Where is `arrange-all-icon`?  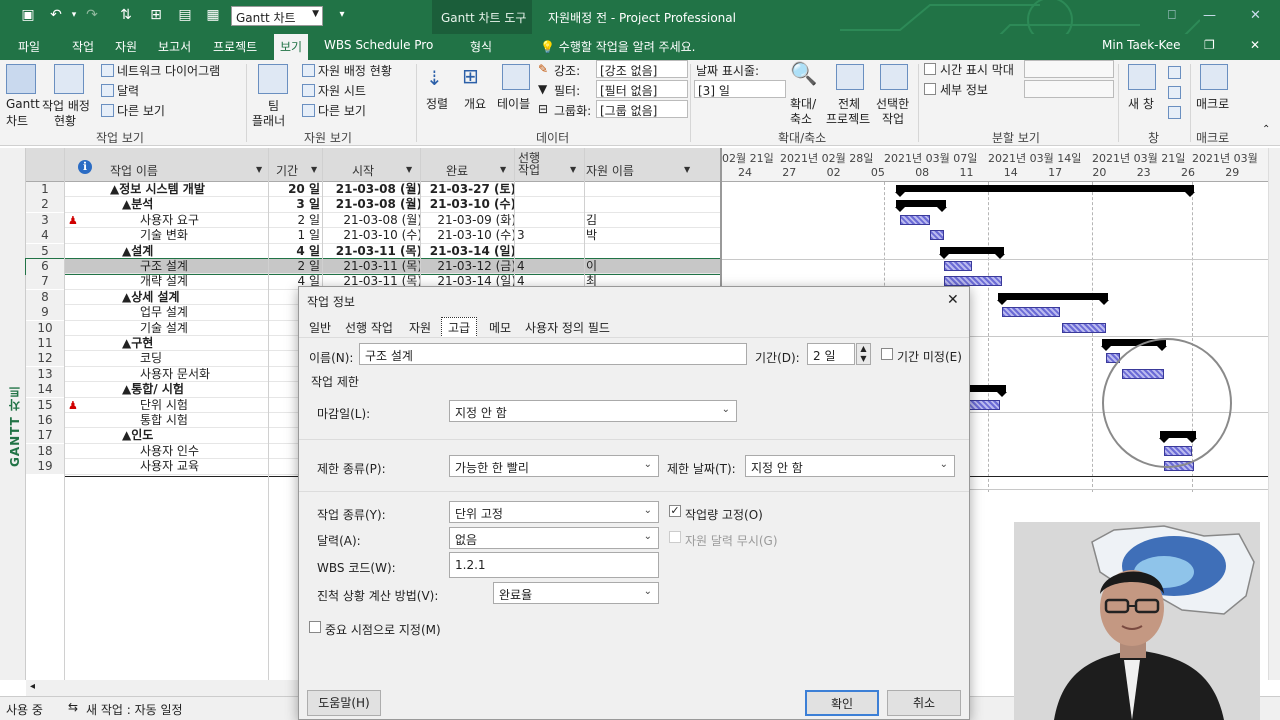 arrange-all-icon is located at coordinates (1174, 92).